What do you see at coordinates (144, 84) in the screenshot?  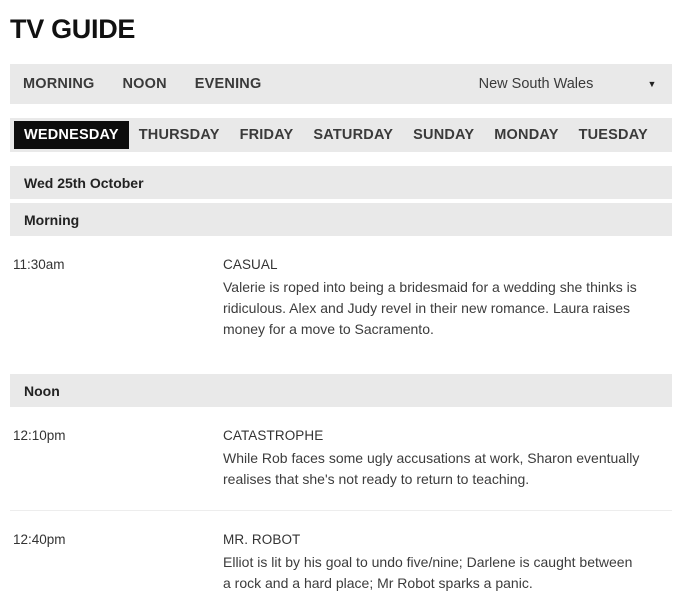 I see `daypart-link-noon: NOON` at bounding box center [144, 84].